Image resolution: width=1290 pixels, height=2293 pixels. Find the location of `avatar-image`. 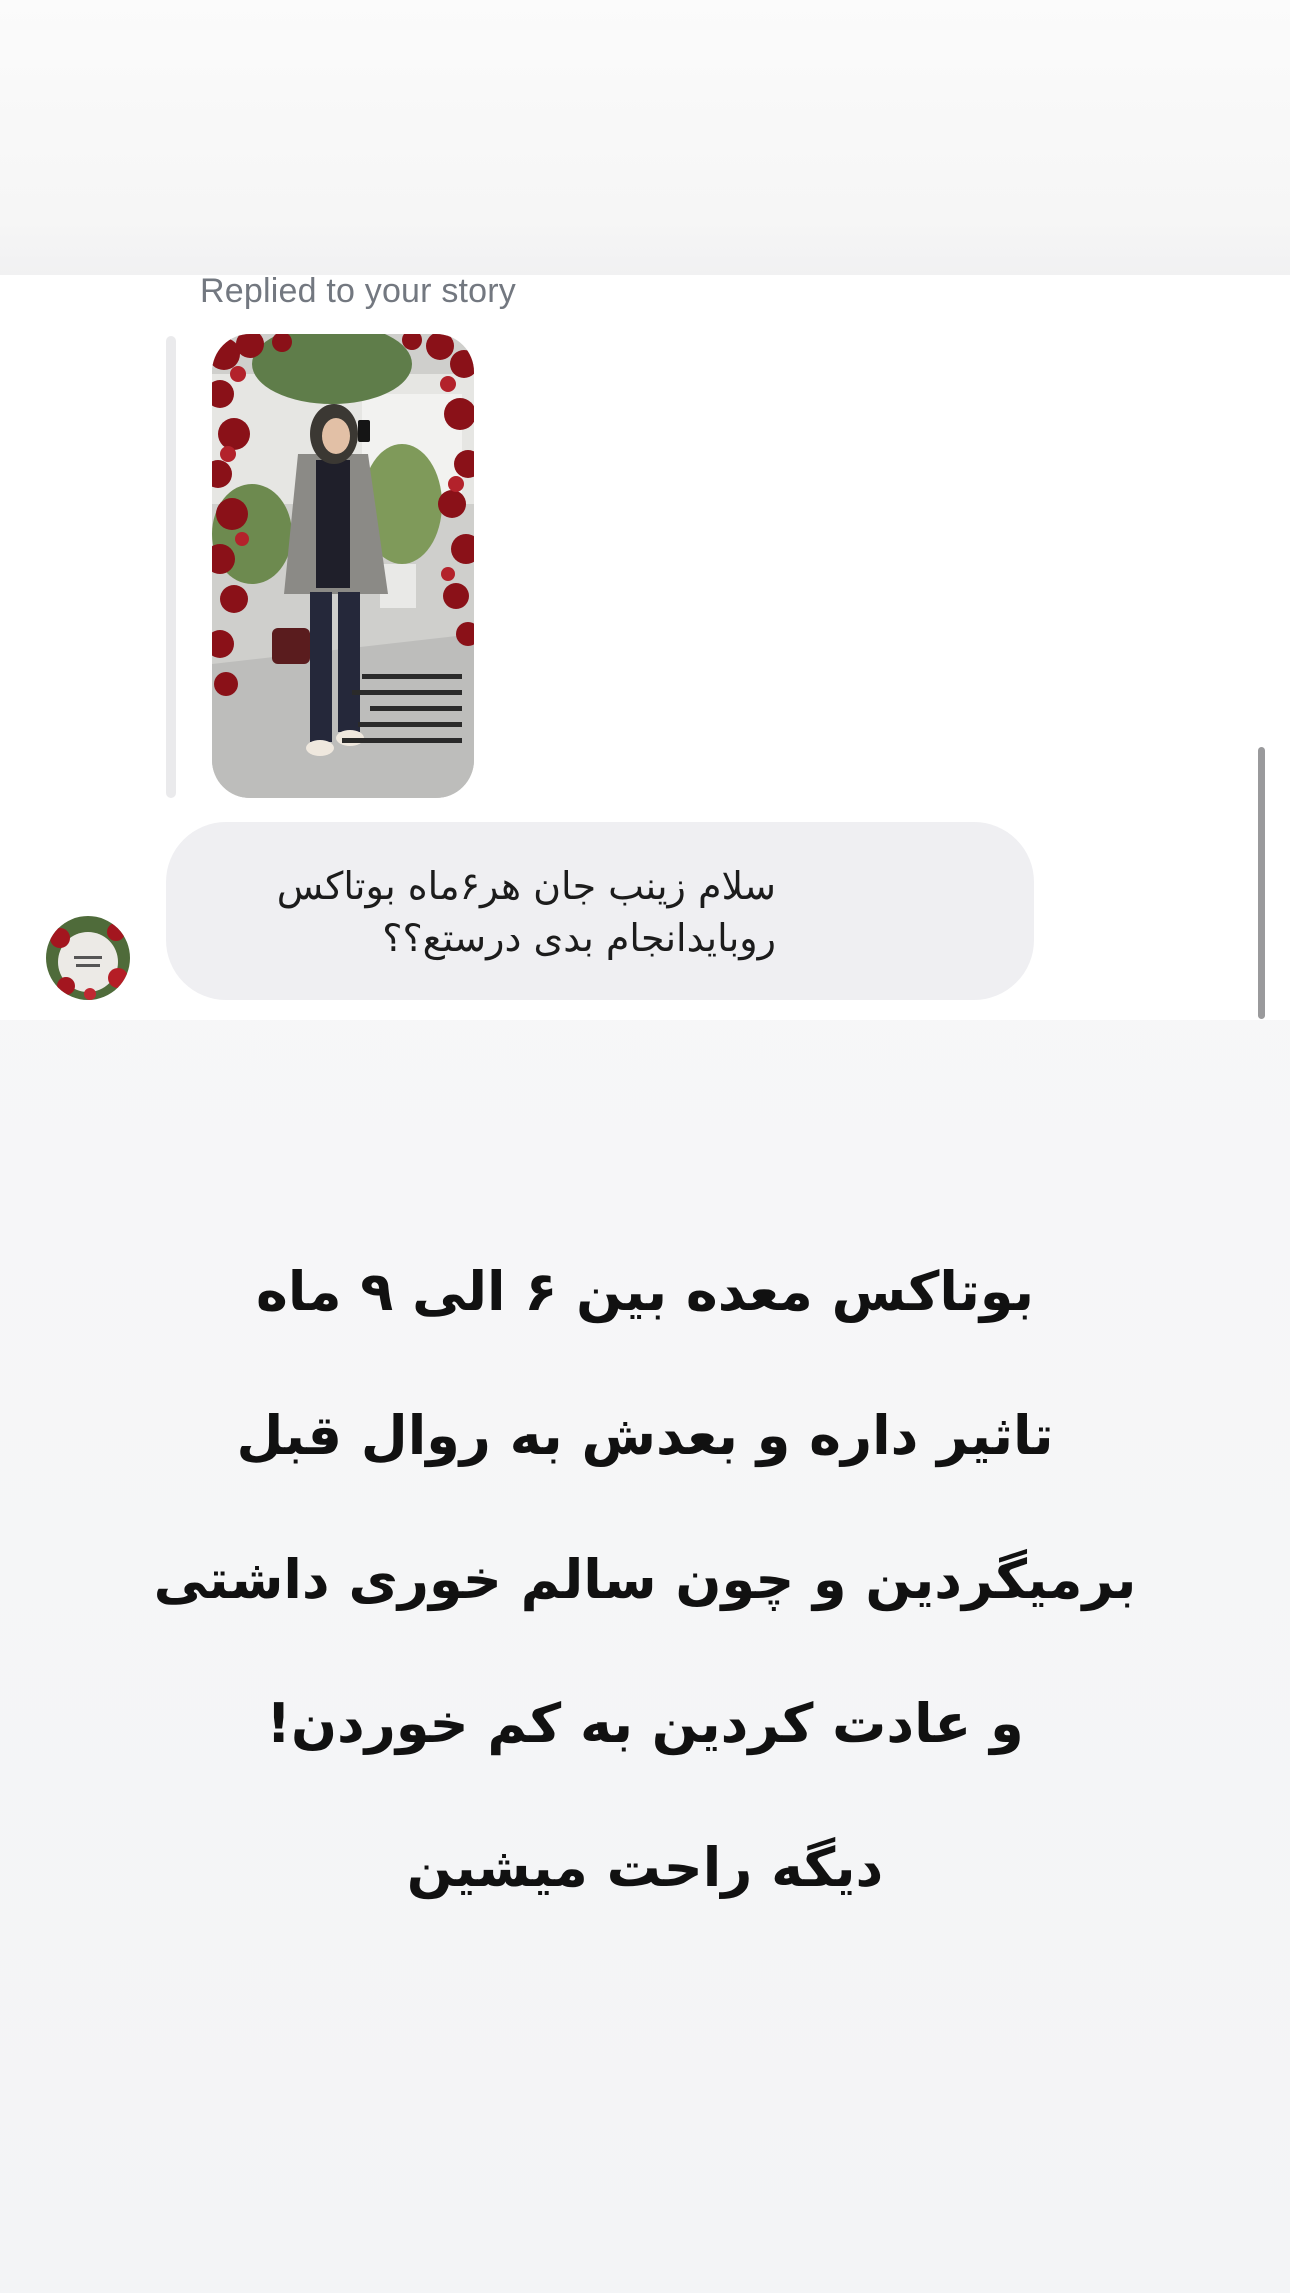

avatar-image is located at coordinates (88, 958).